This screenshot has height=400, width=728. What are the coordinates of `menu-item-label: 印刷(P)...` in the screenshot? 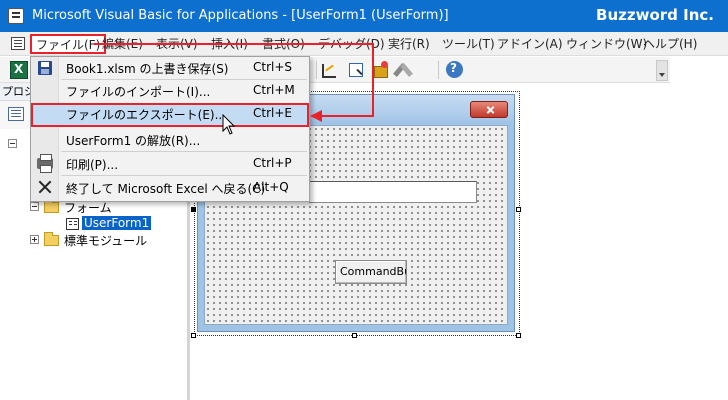 It's located at (92, 165).